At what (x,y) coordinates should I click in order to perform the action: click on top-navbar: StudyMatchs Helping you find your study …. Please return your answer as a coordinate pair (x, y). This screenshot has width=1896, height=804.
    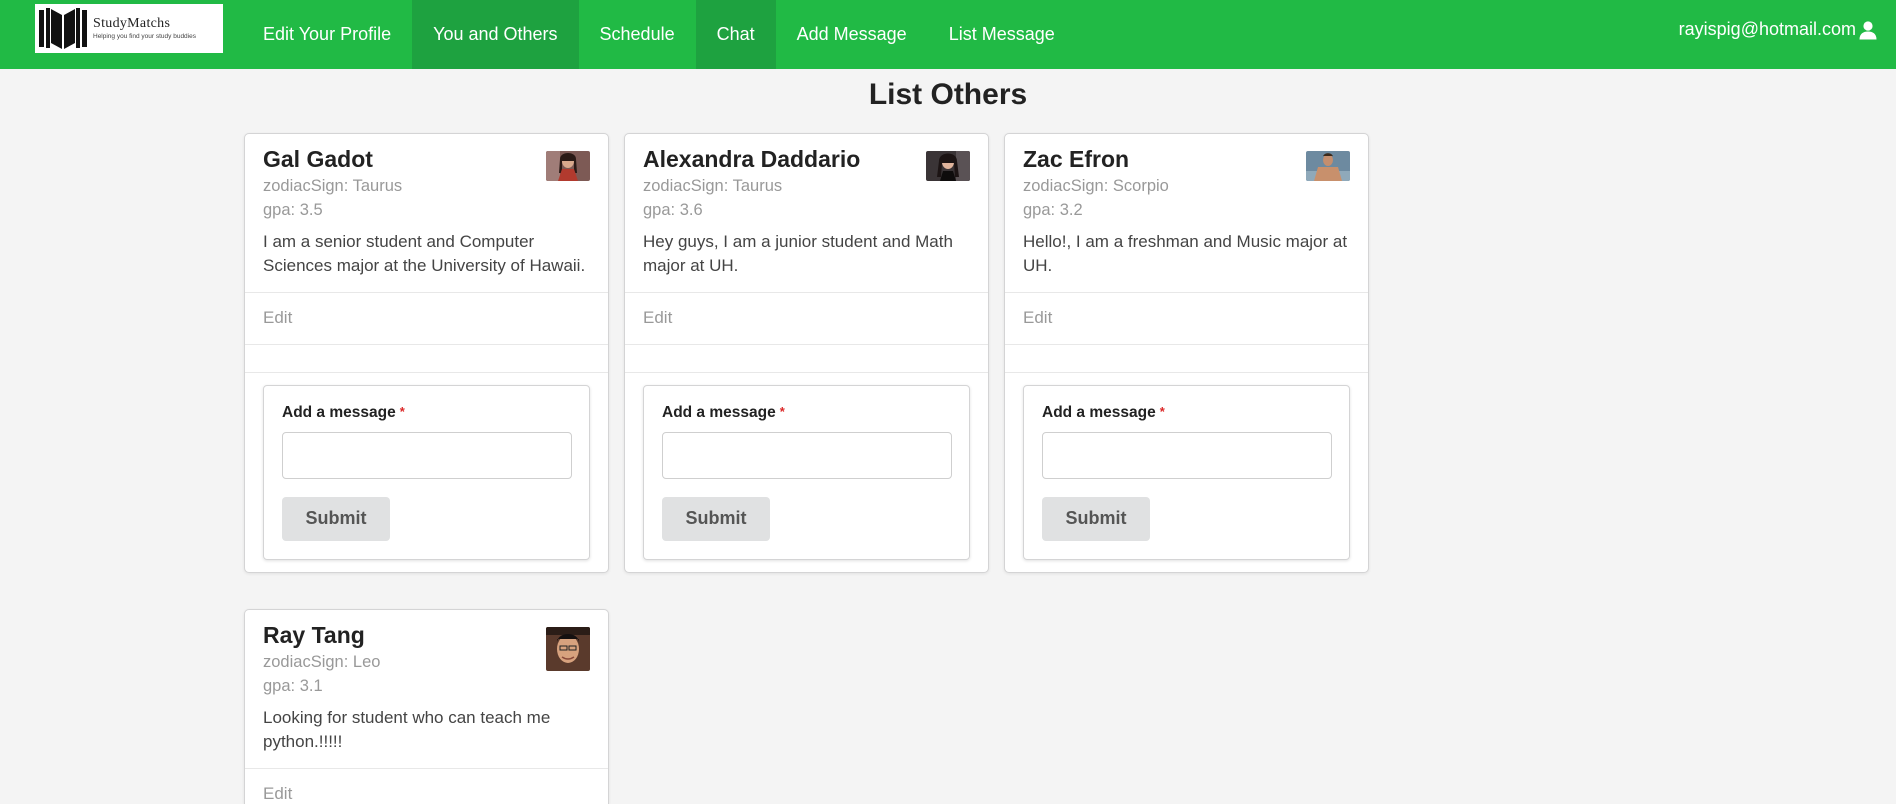
    Looking at the image, I should click on (948, 34).